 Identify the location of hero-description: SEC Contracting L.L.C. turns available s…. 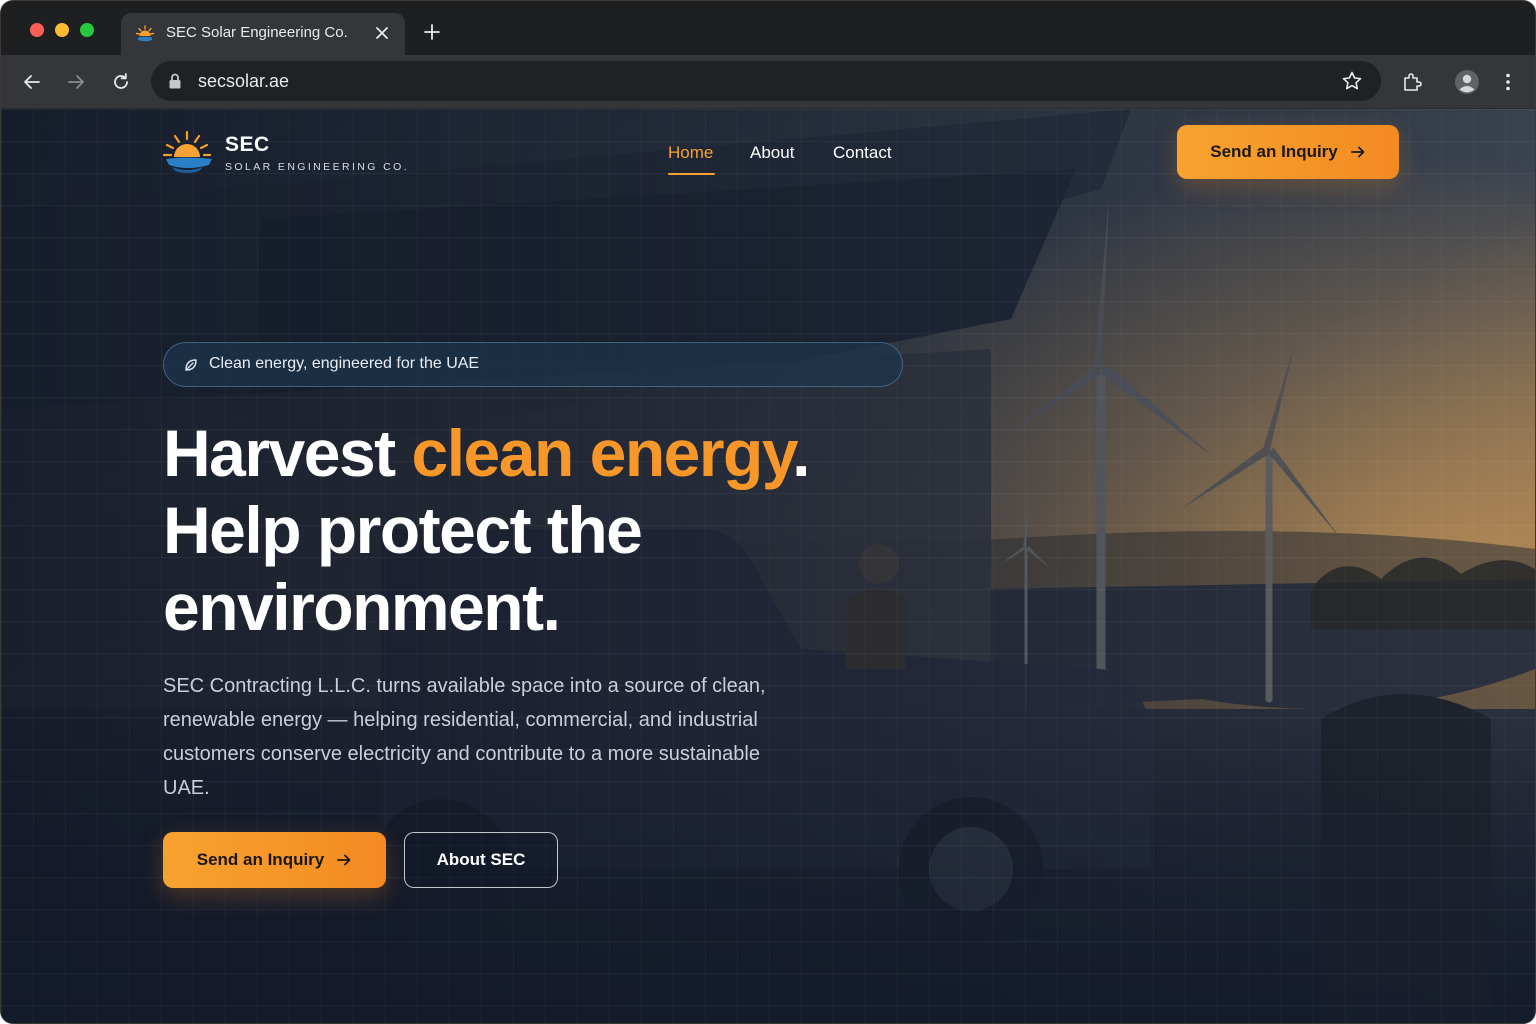
(464, 737).